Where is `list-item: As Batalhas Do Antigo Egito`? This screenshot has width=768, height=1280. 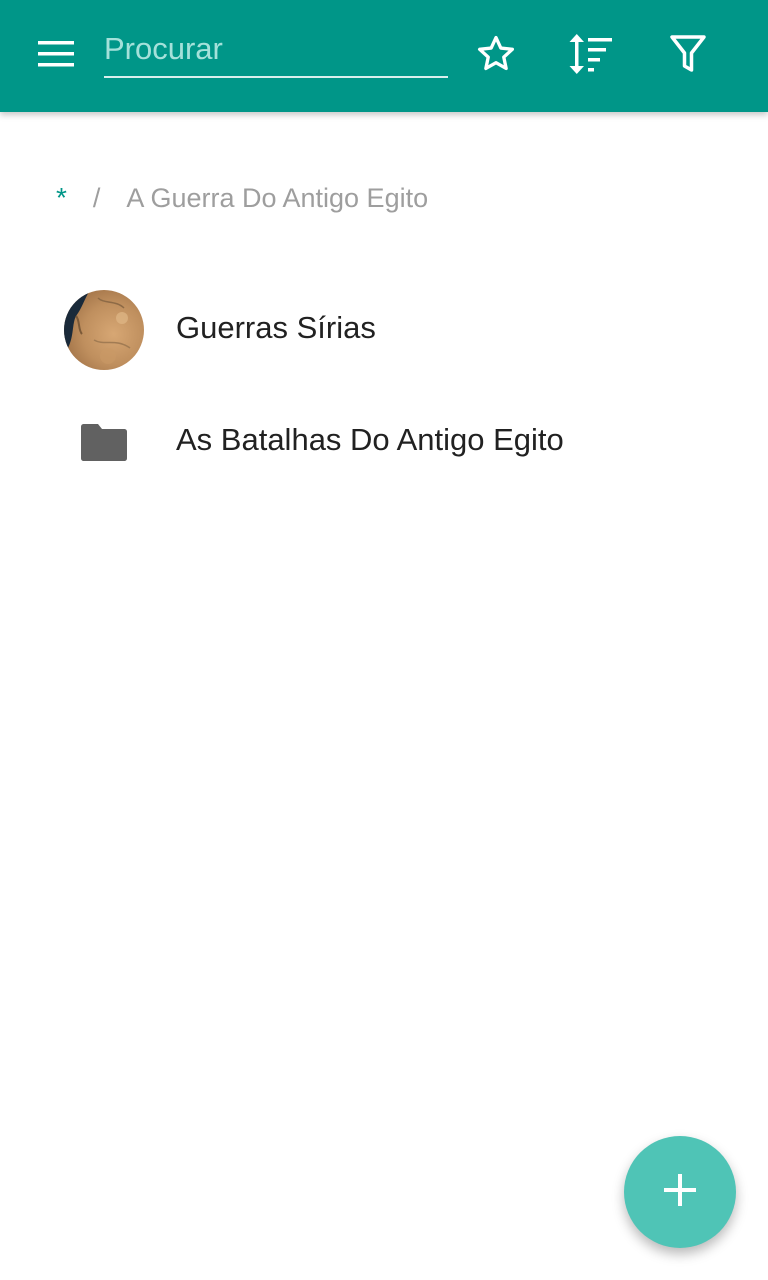
list-item: As Batalhas Do Antigo Egito is located at coordinates (384, 442).